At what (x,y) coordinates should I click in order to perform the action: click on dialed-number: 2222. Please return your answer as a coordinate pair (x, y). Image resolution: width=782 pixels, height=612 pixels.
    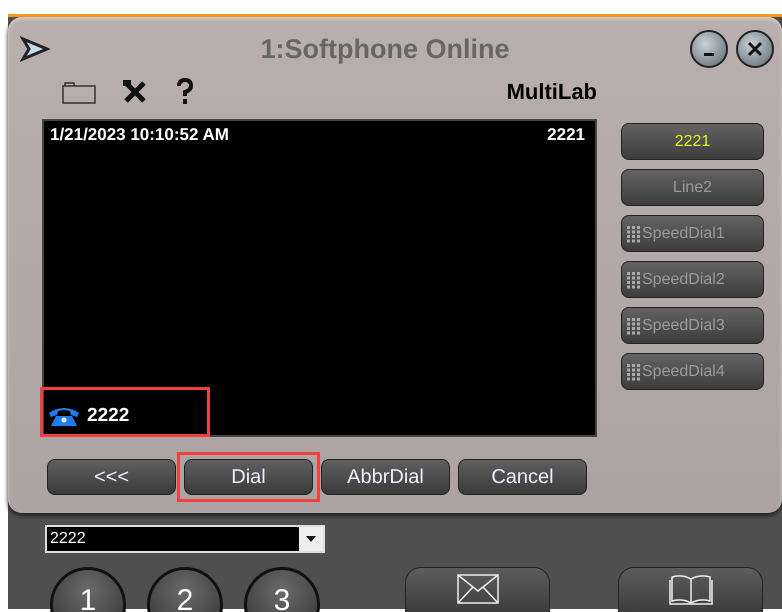
    Looking at the image, I should click on (108, 416).